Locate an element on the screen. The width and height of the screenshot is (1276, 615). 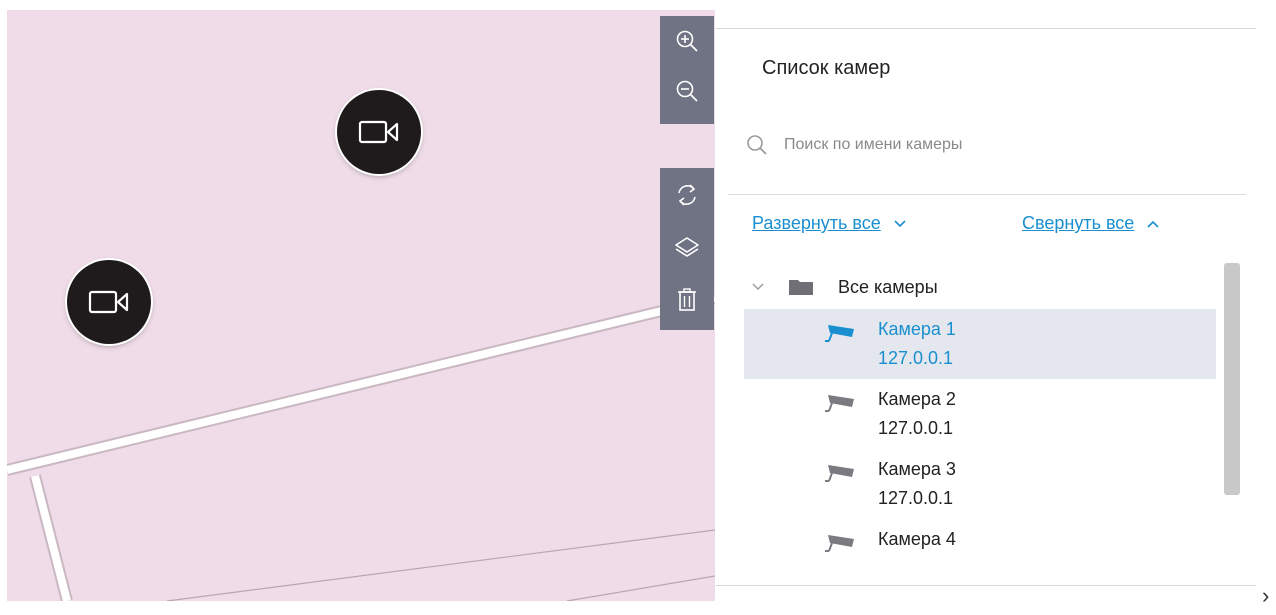
camera-list-item: Камера 2 127.0.0.1 is located at coordinates (980, 414).